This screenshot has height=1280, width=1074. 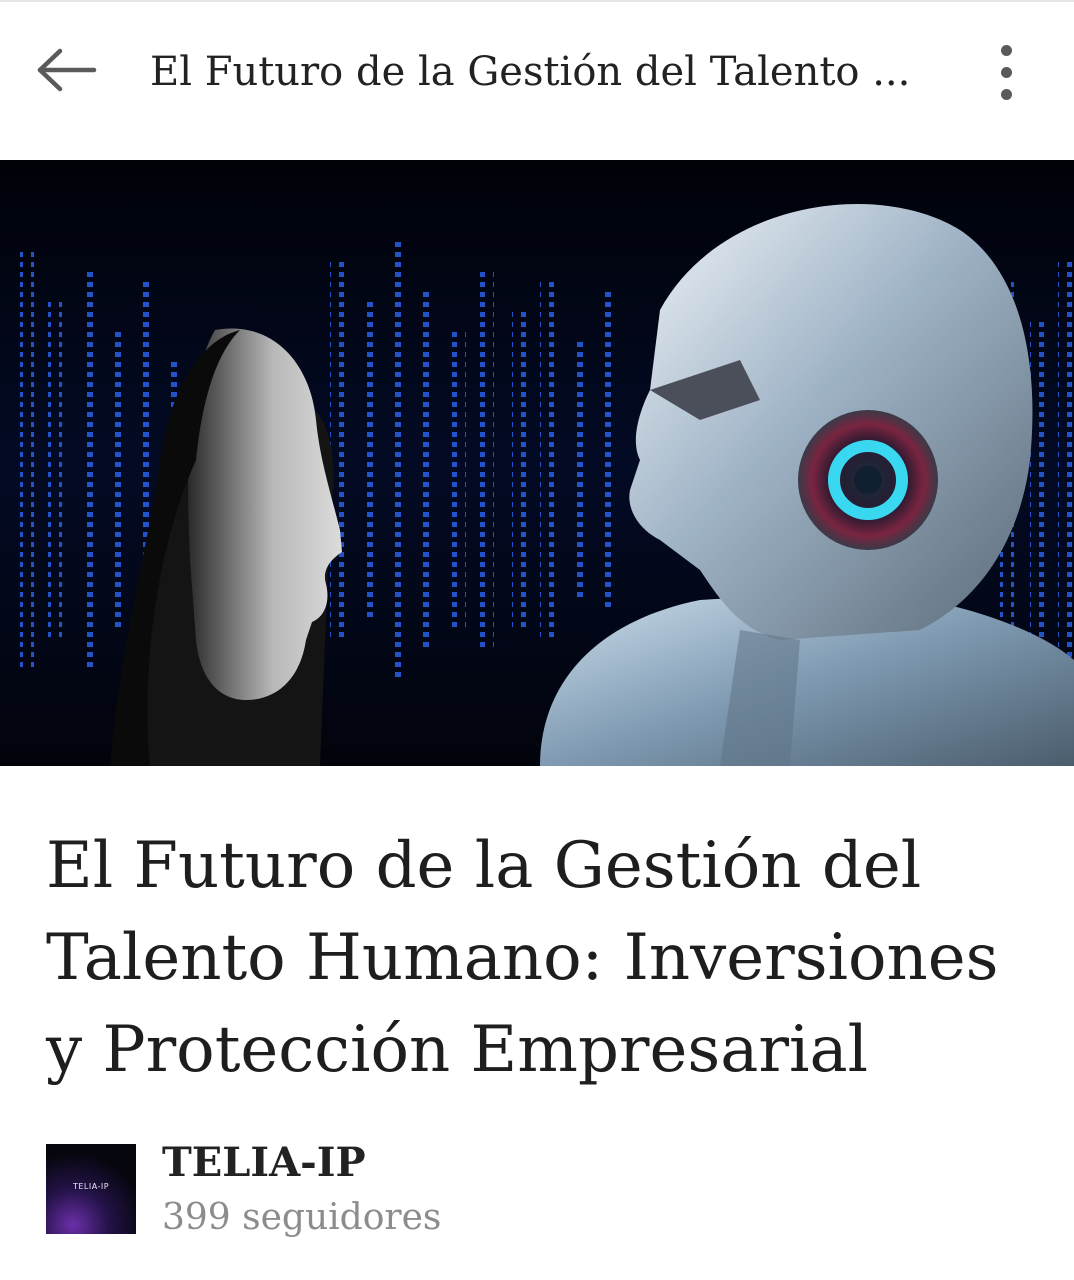 I want to click on follower-count: 399 seguidores, so click(x=302, y=1217).